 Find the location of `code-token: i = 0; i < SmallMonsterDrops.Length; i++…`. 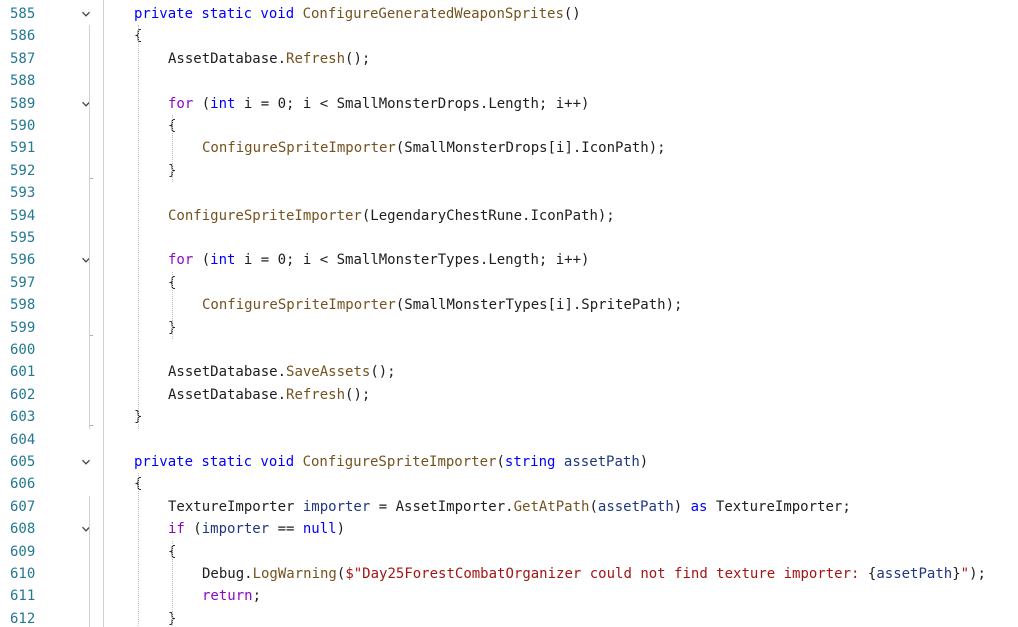

code-token: i = 0; i < SmallMonsterDrops.Length; i++… is located at coordinates (412, 103).